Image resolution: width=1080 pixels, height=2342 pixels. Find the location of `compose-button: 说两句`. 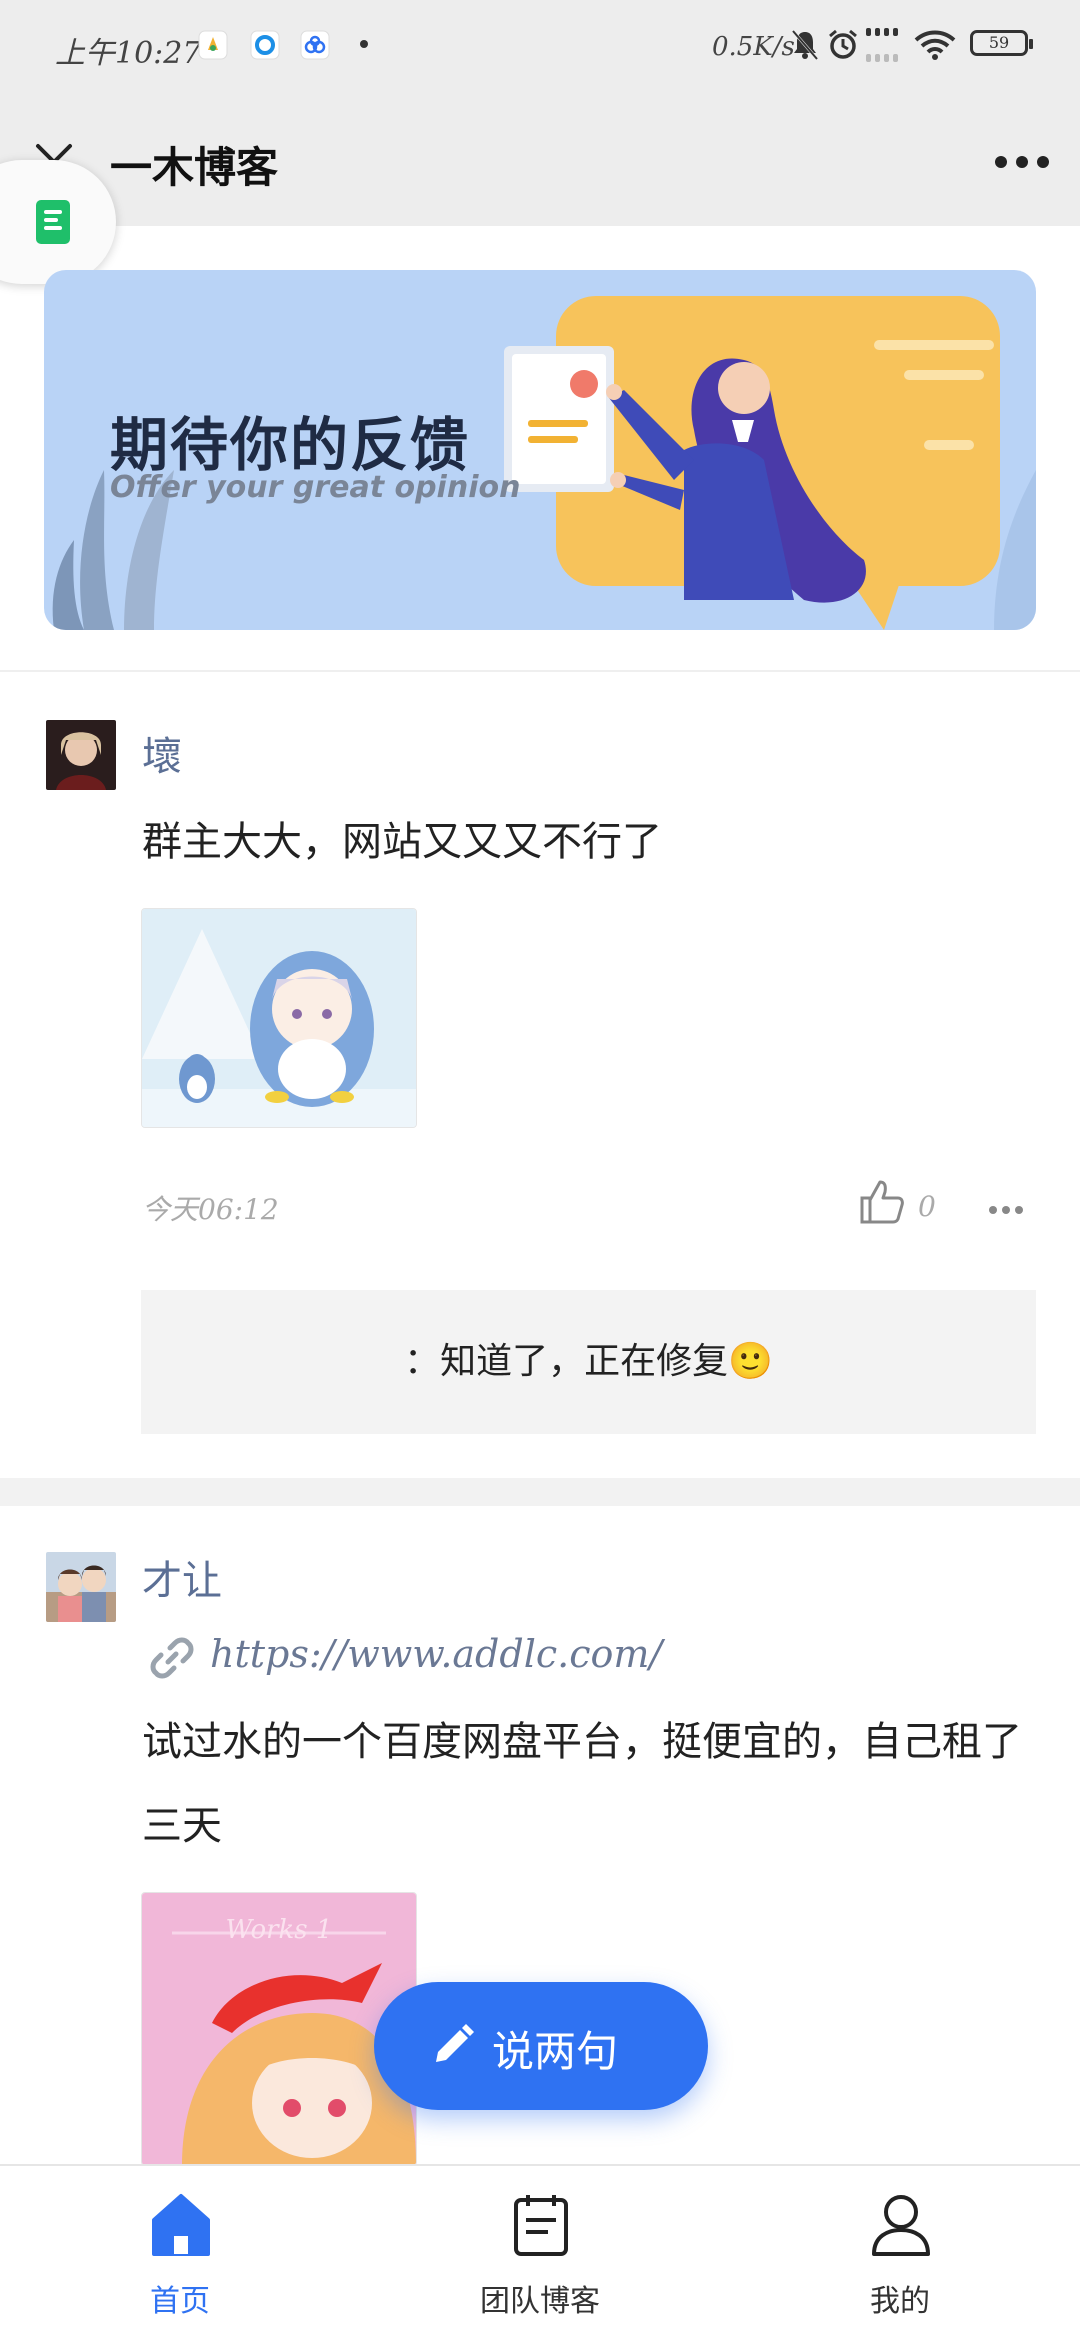

compose-button: 说两句 is located at coordinates (541, 2046).